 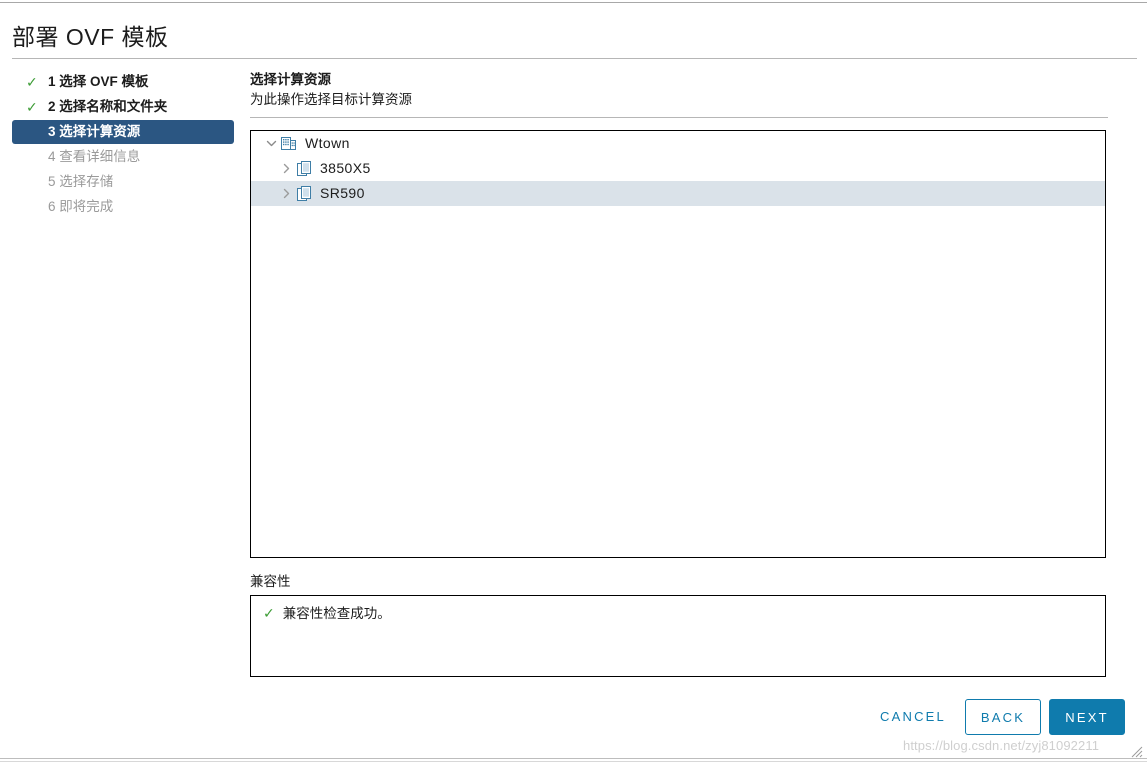 I want to click on top-hairline, so click(x=573, y=2).